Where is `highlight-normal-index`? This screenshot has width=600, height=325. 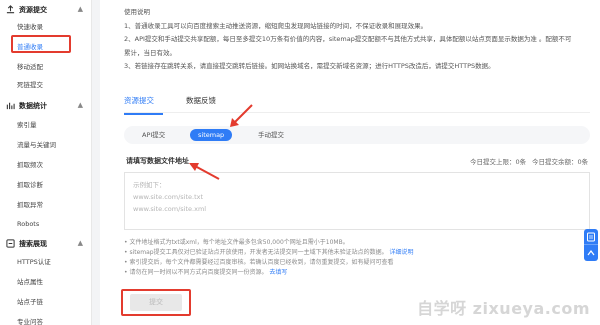 highlight-normal-index is located at coordinates (41, 44).